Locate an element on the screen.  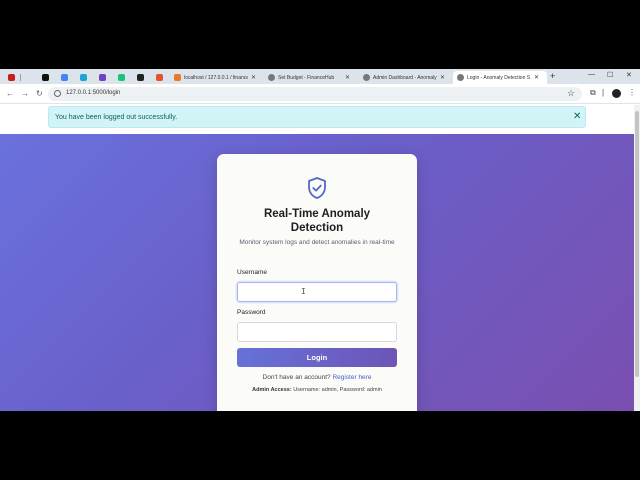
admin-access-label: Admin Access: is located at coordinates (272, 390).